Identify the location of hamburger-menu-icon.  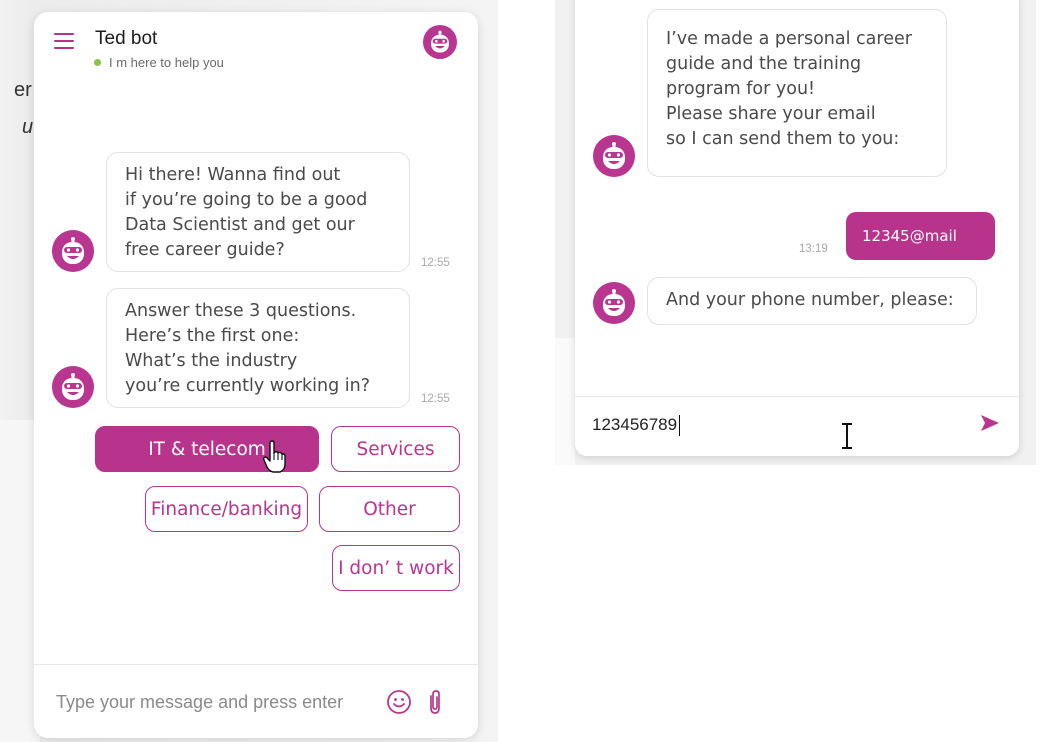
(64, 41).